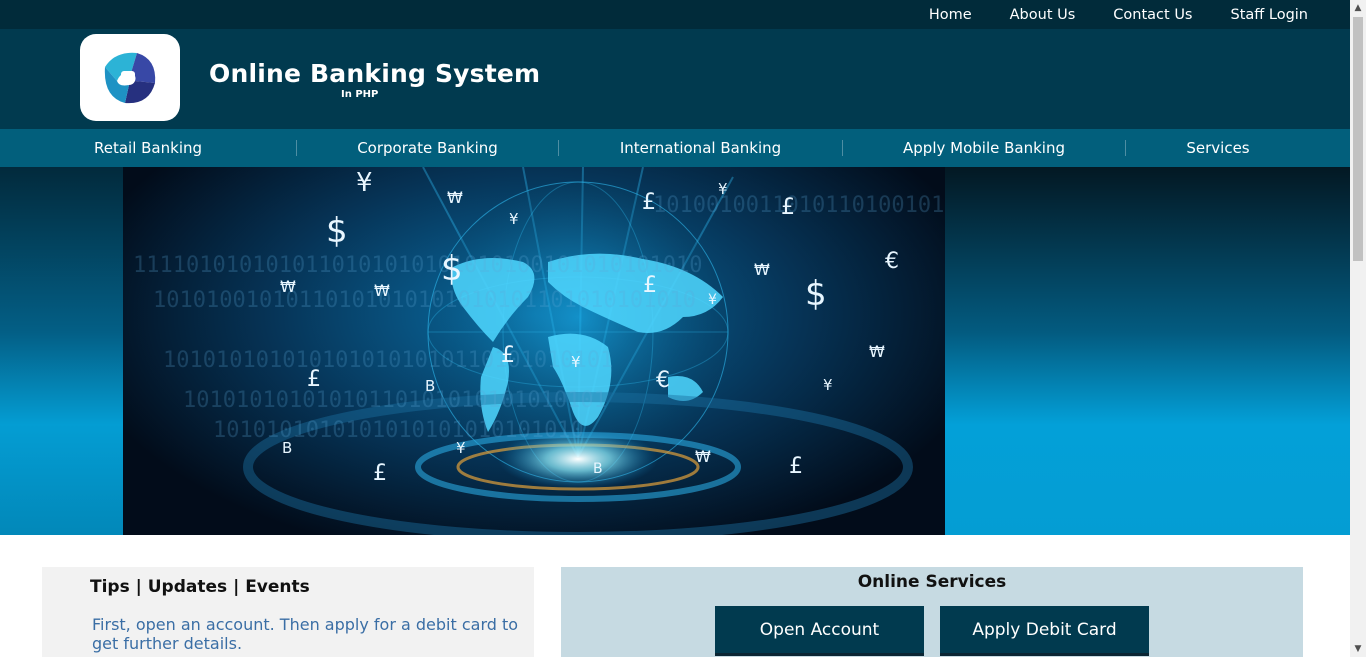 This screenshot has width=1366, height=657. Describe the element at coordinates (395, 400) in the screenshot. I see `svg-text:101010101010101101010101010101: 10101010101010110101010101010101` at that location.